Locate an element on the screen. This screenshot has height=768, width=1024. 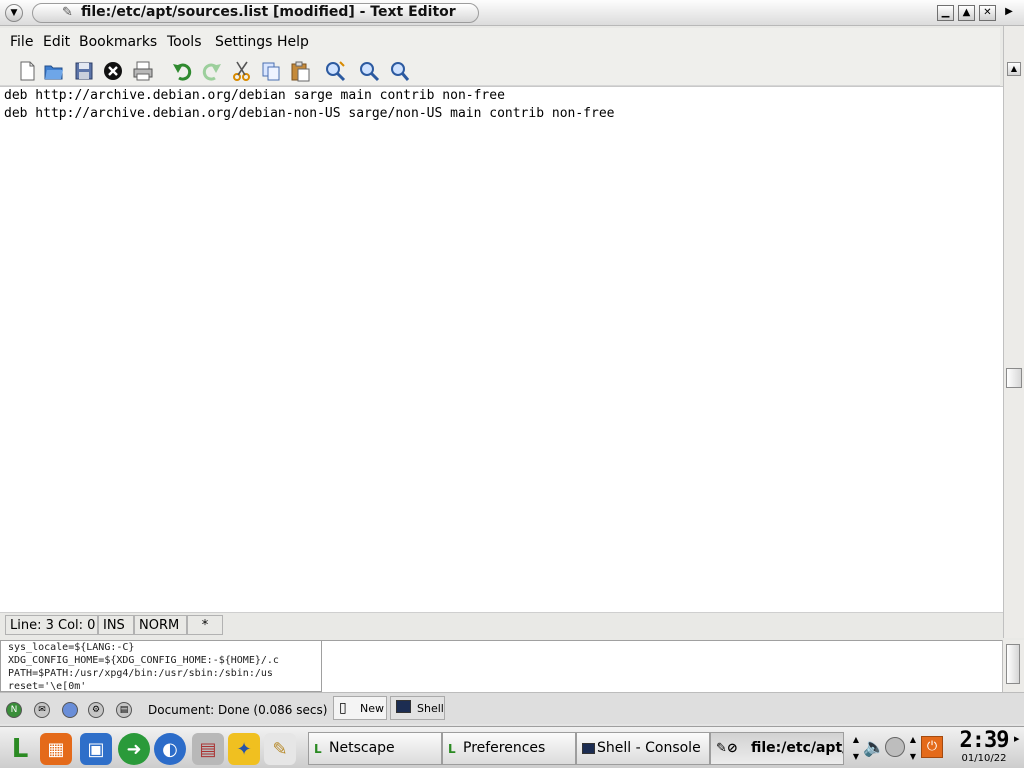
menu-edit-label: Edit is located at coordinates (57, 42).